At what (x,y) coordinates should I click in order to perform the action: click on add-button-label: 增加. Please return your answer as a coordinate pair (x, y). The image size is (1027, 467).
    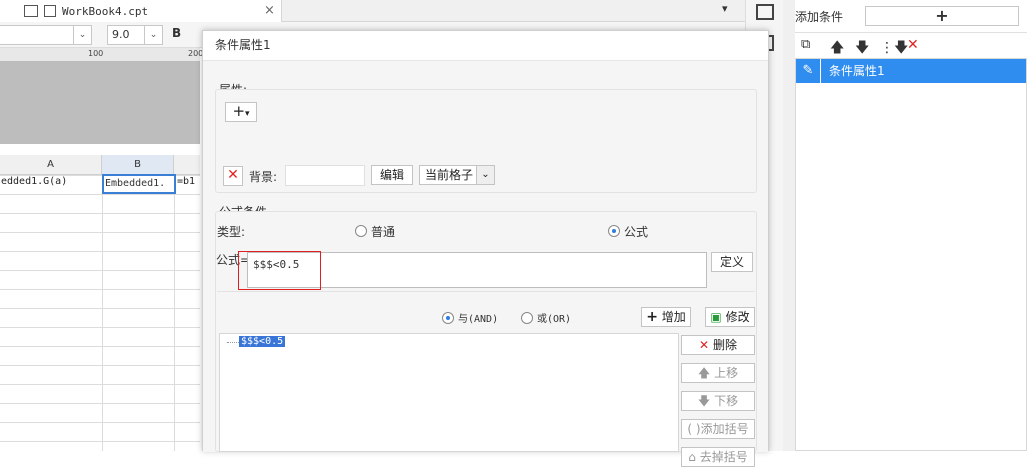
    Looking at the image, I should click on (673, 317).